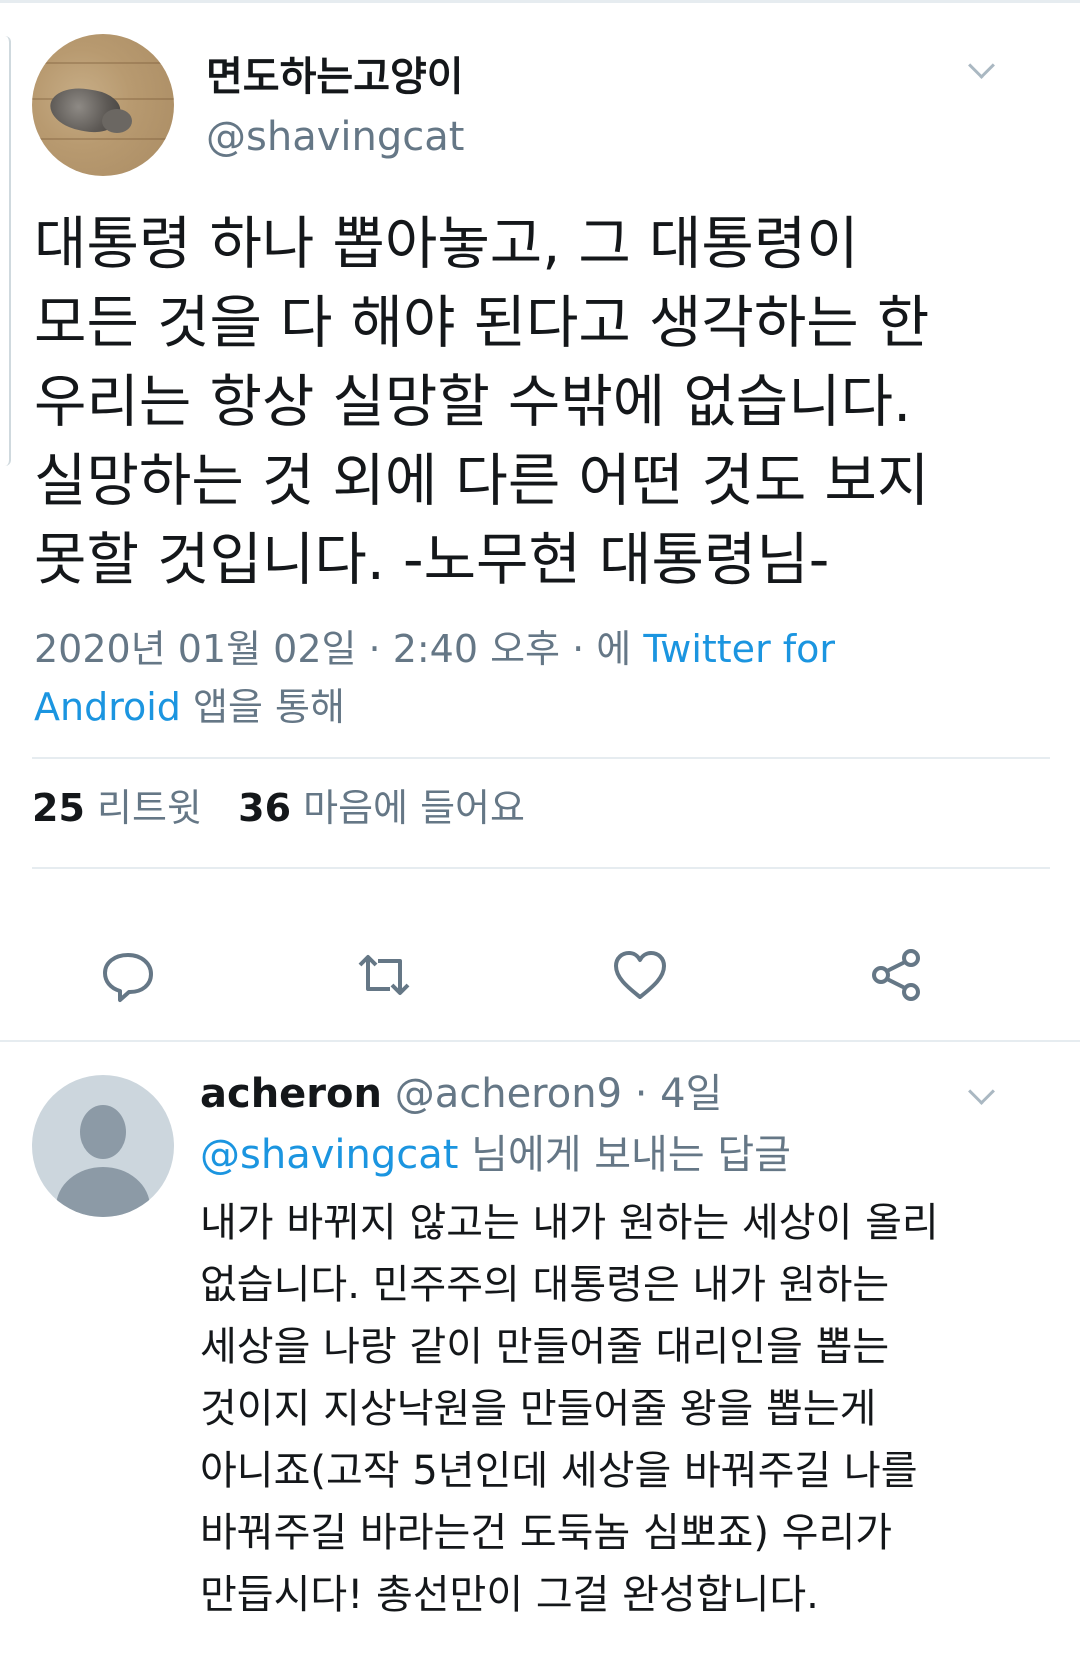 The height and width of the screenshot is (1656, 1080). What do you see at coordinates (291, 1094) in the screenshot?
I see `reply-author-name: acheron` at bounding box center [291, 1094].